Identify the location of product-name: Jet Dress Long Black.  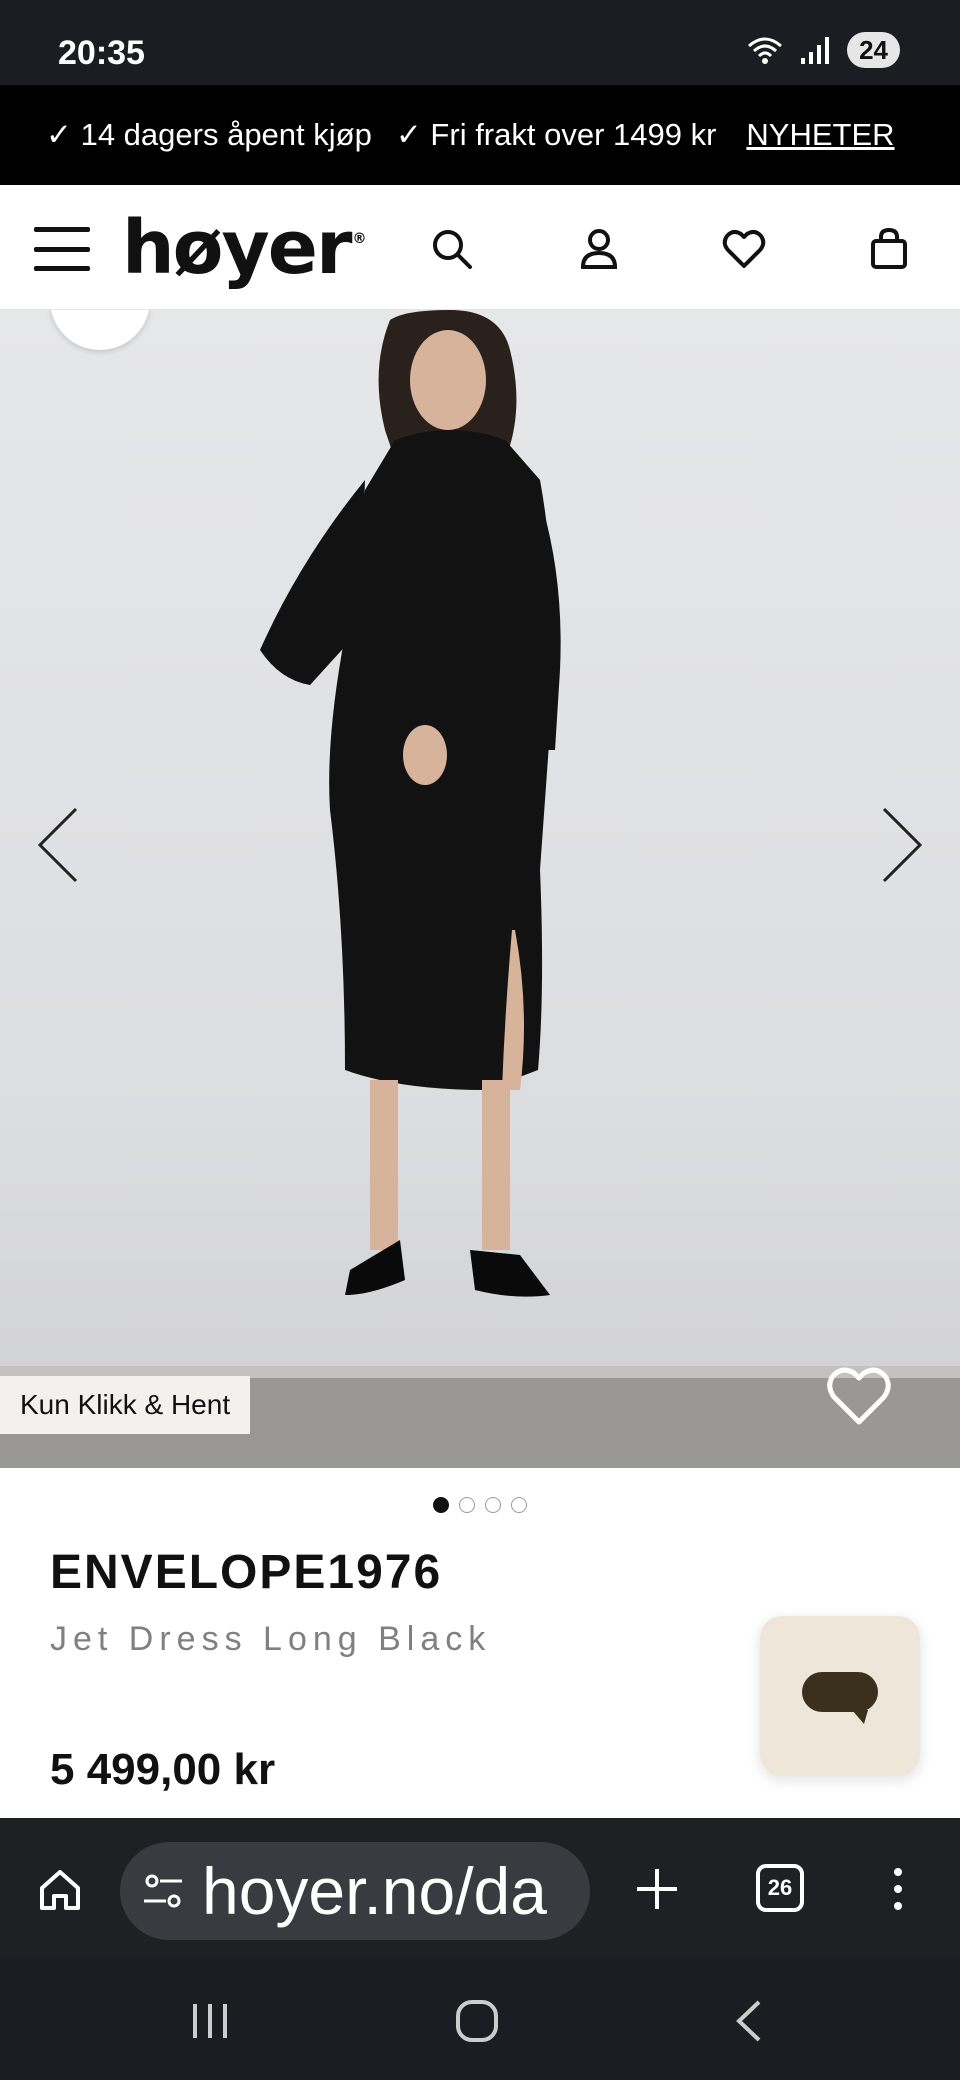
(271, 1639).